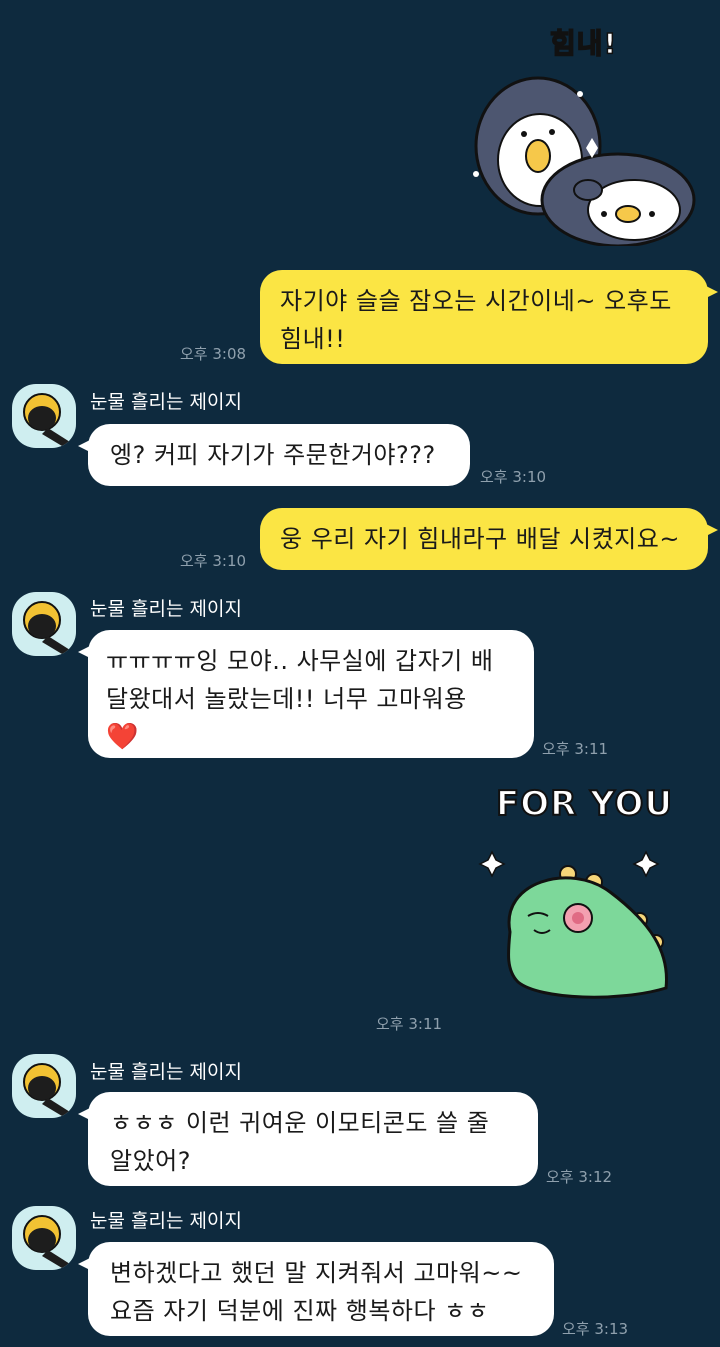 The width and height of the screenshot is (720, 1347). Describe the element at coordinates (476, 320) in the screenshot. I see `message-text: 자기야 슬슬 잠오는 시간이네~ 오후도 힘내!!` at that location.